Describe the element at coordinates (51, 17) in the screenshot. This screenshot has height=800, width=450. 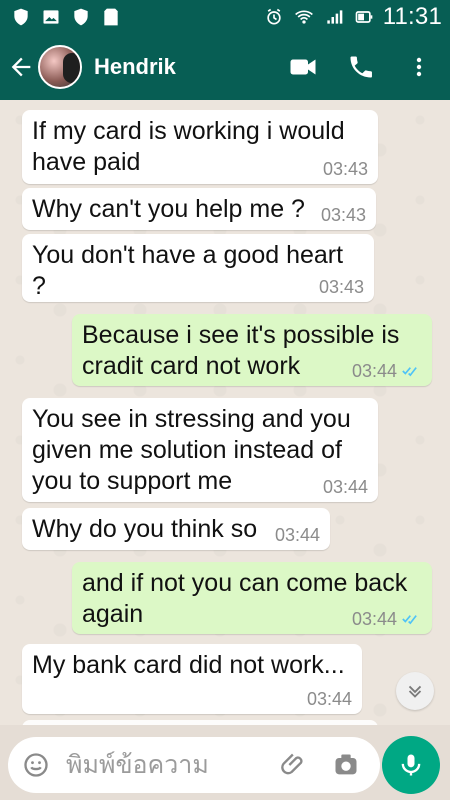
I see `image-icon` at that location.